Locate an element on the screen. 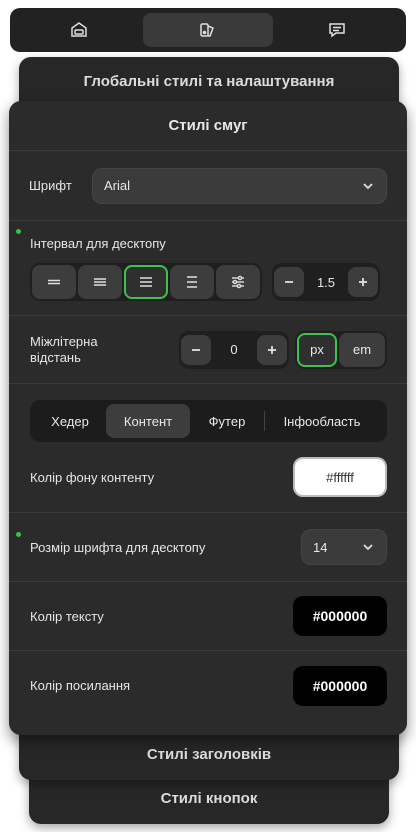  heading-styles-title: Стилі заголовків is located at coordinates (209, 754).